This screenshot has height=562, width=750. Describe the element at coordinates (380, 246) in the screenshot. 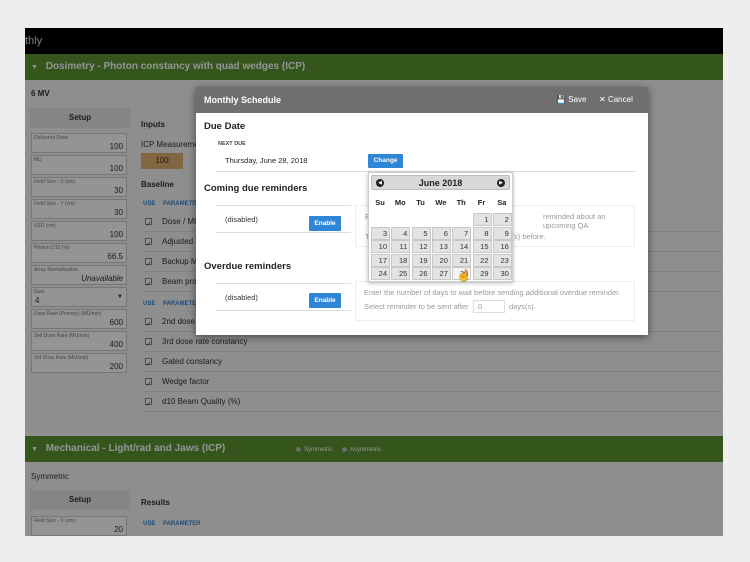

I see `calendar-day: 10` at that location.